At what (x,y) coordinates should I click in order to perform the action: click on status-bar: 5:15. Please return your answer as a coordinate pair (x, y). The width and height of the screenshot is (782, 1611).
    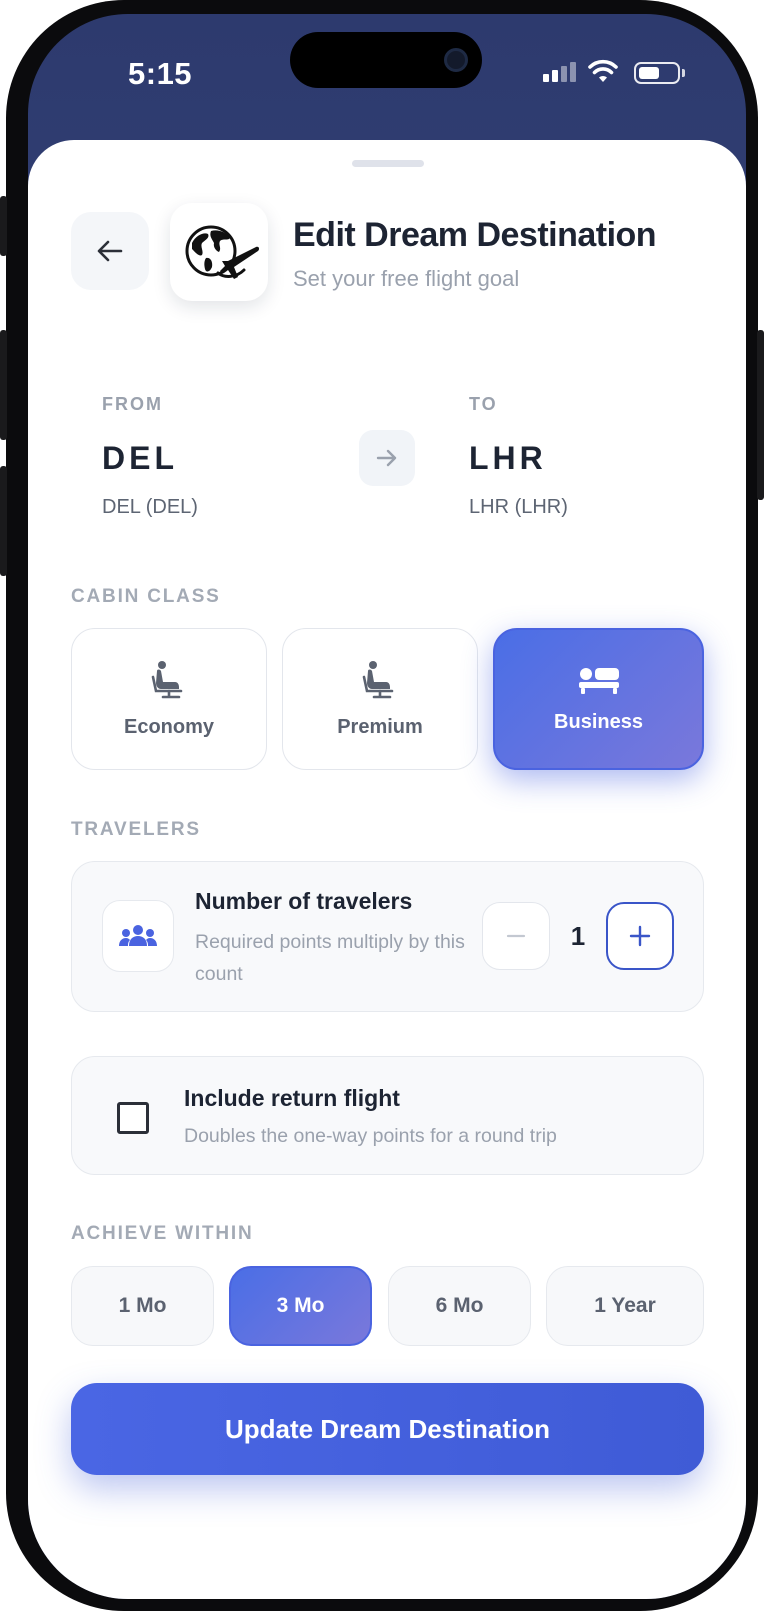
    Looking at the image, I should click on (387, 79).